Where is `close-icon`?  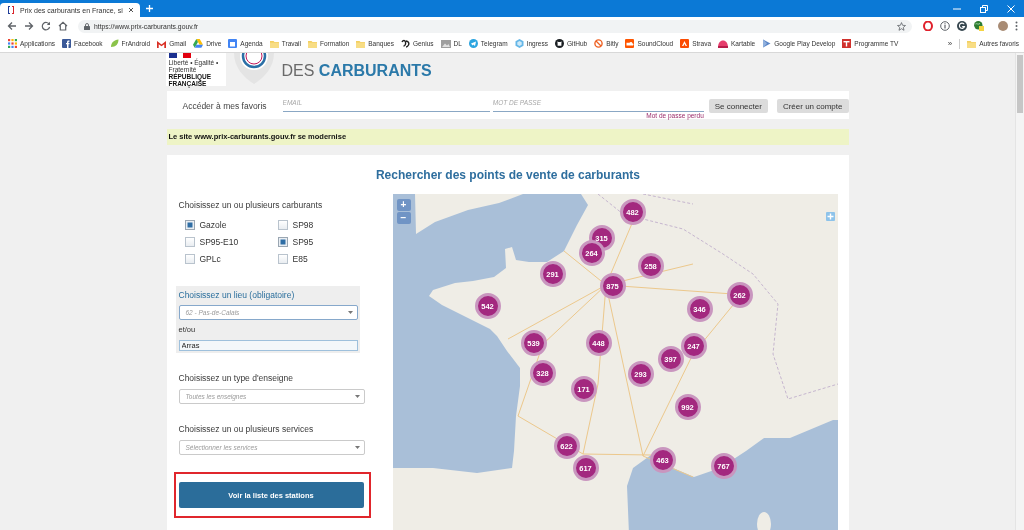
close-icon is located at coordinates (130, 10).